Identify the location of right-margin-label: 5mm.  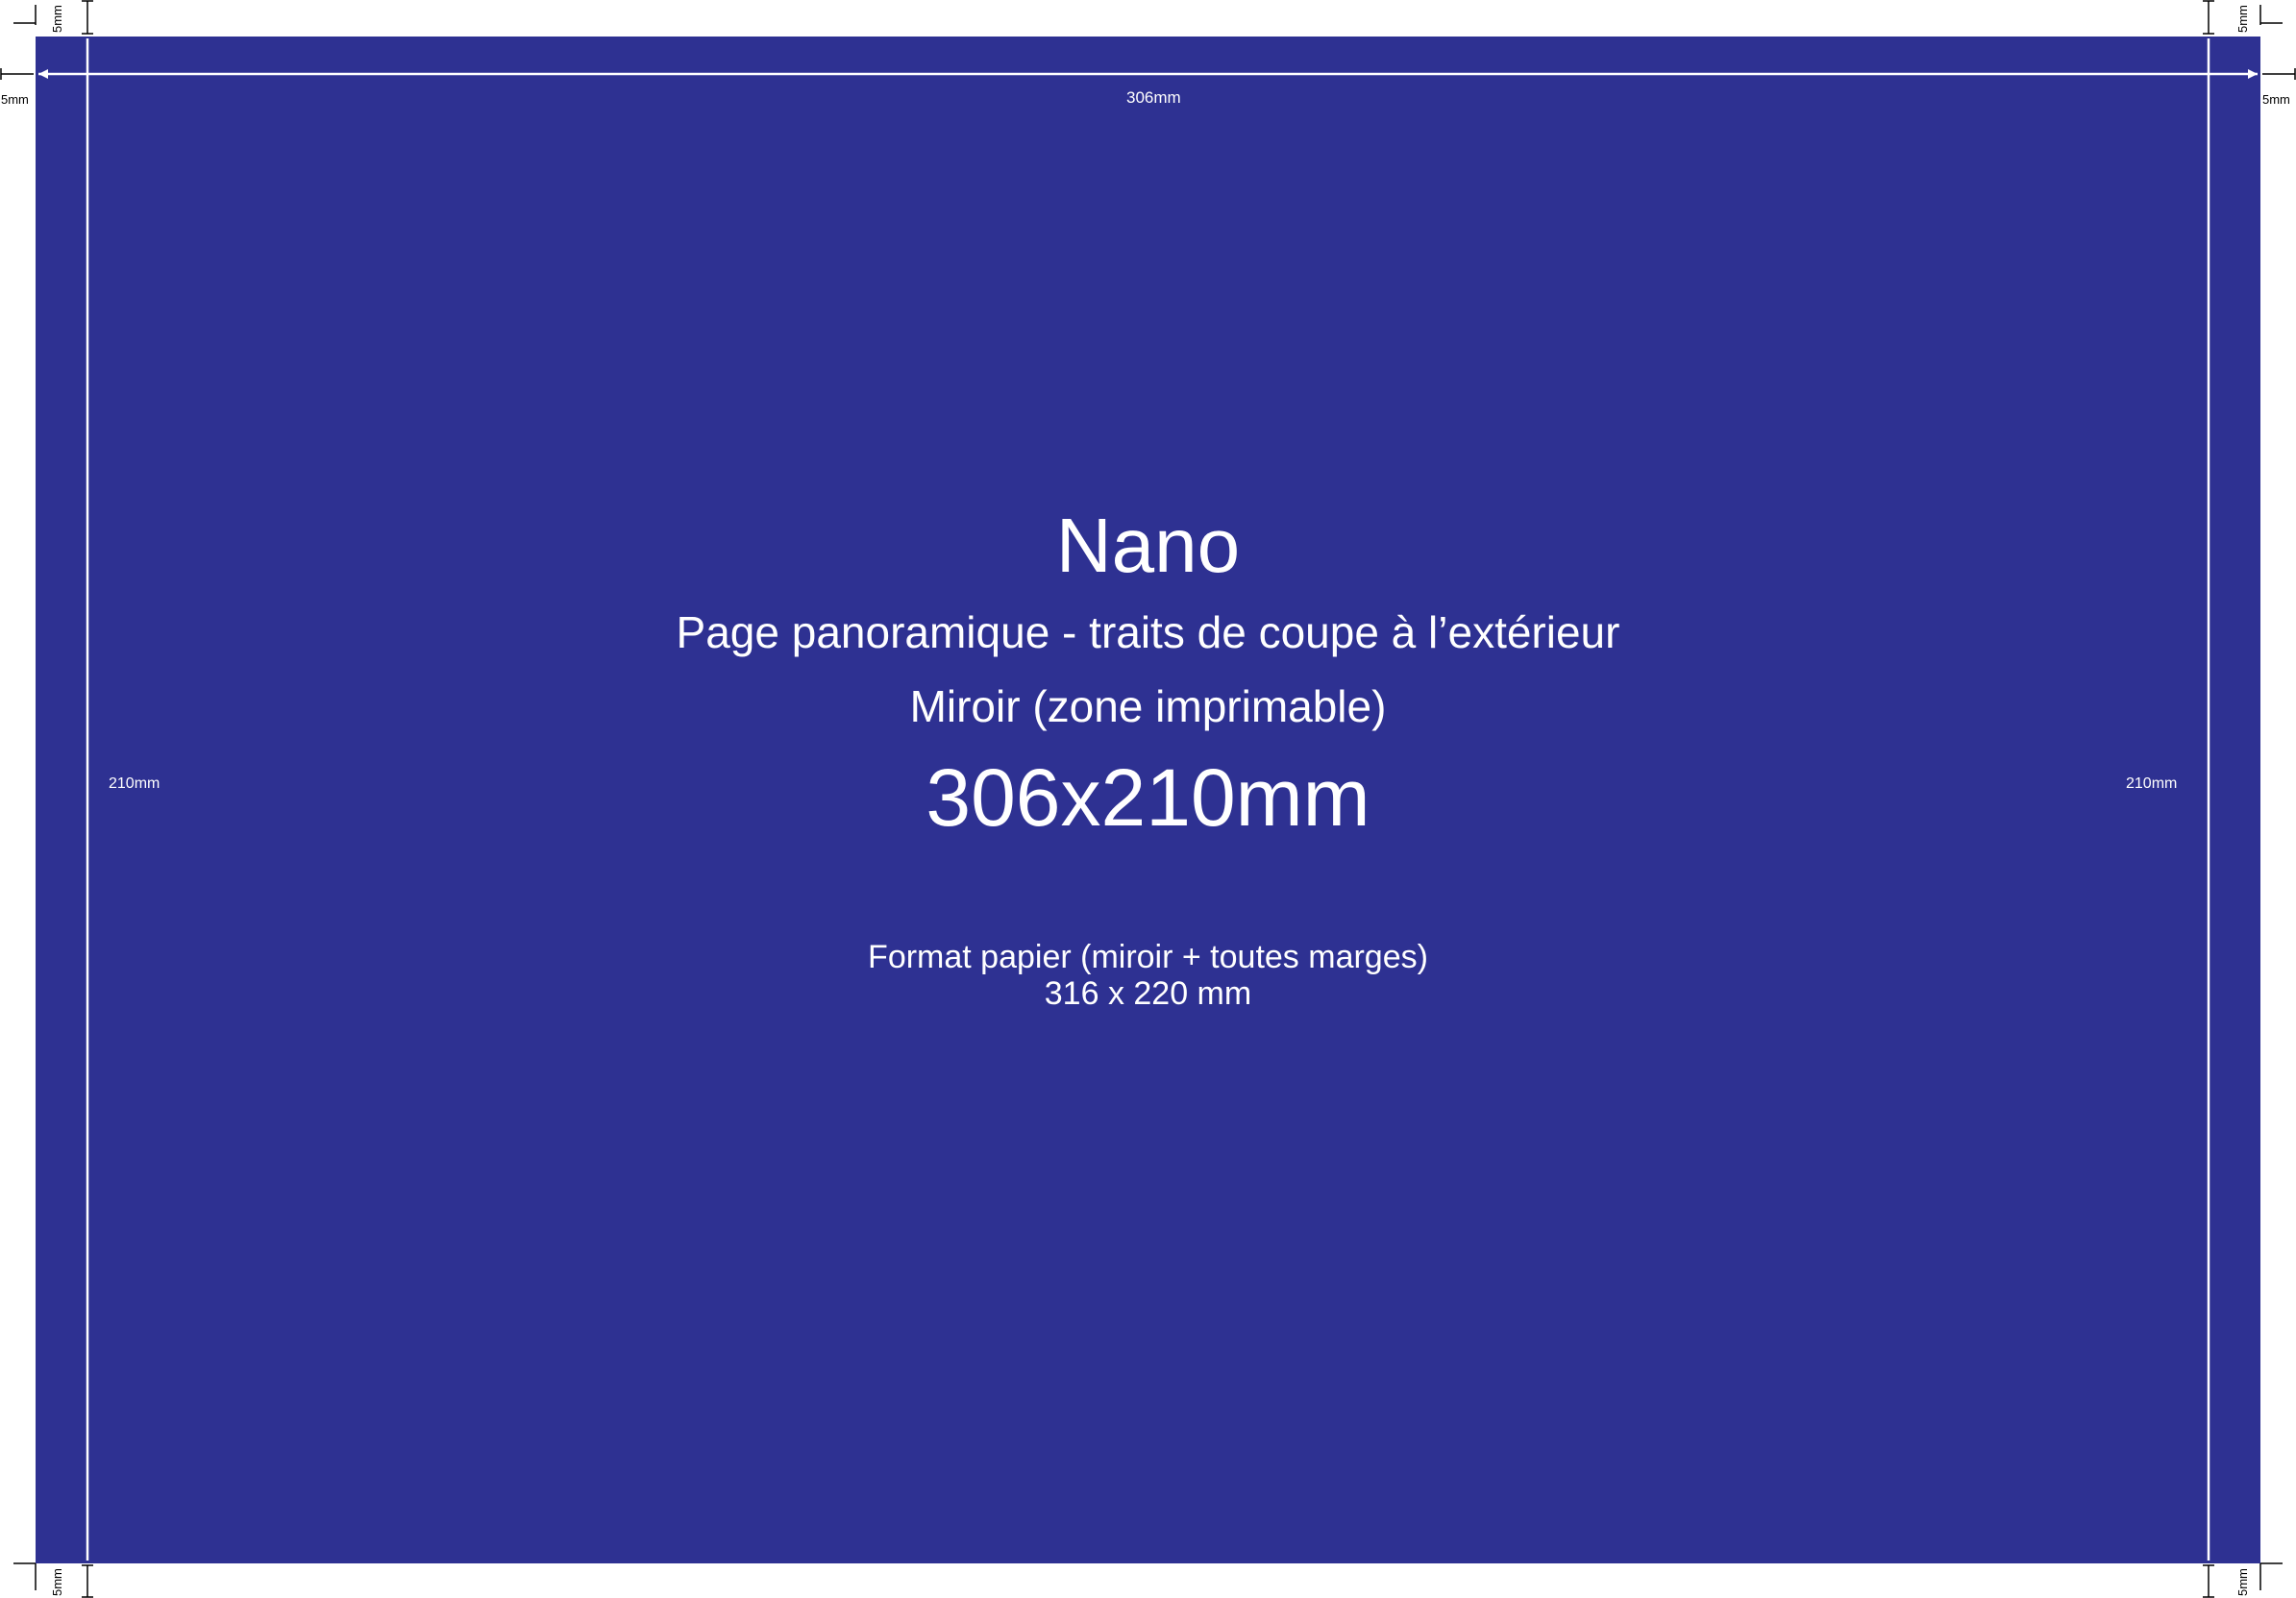
(2276, 99).